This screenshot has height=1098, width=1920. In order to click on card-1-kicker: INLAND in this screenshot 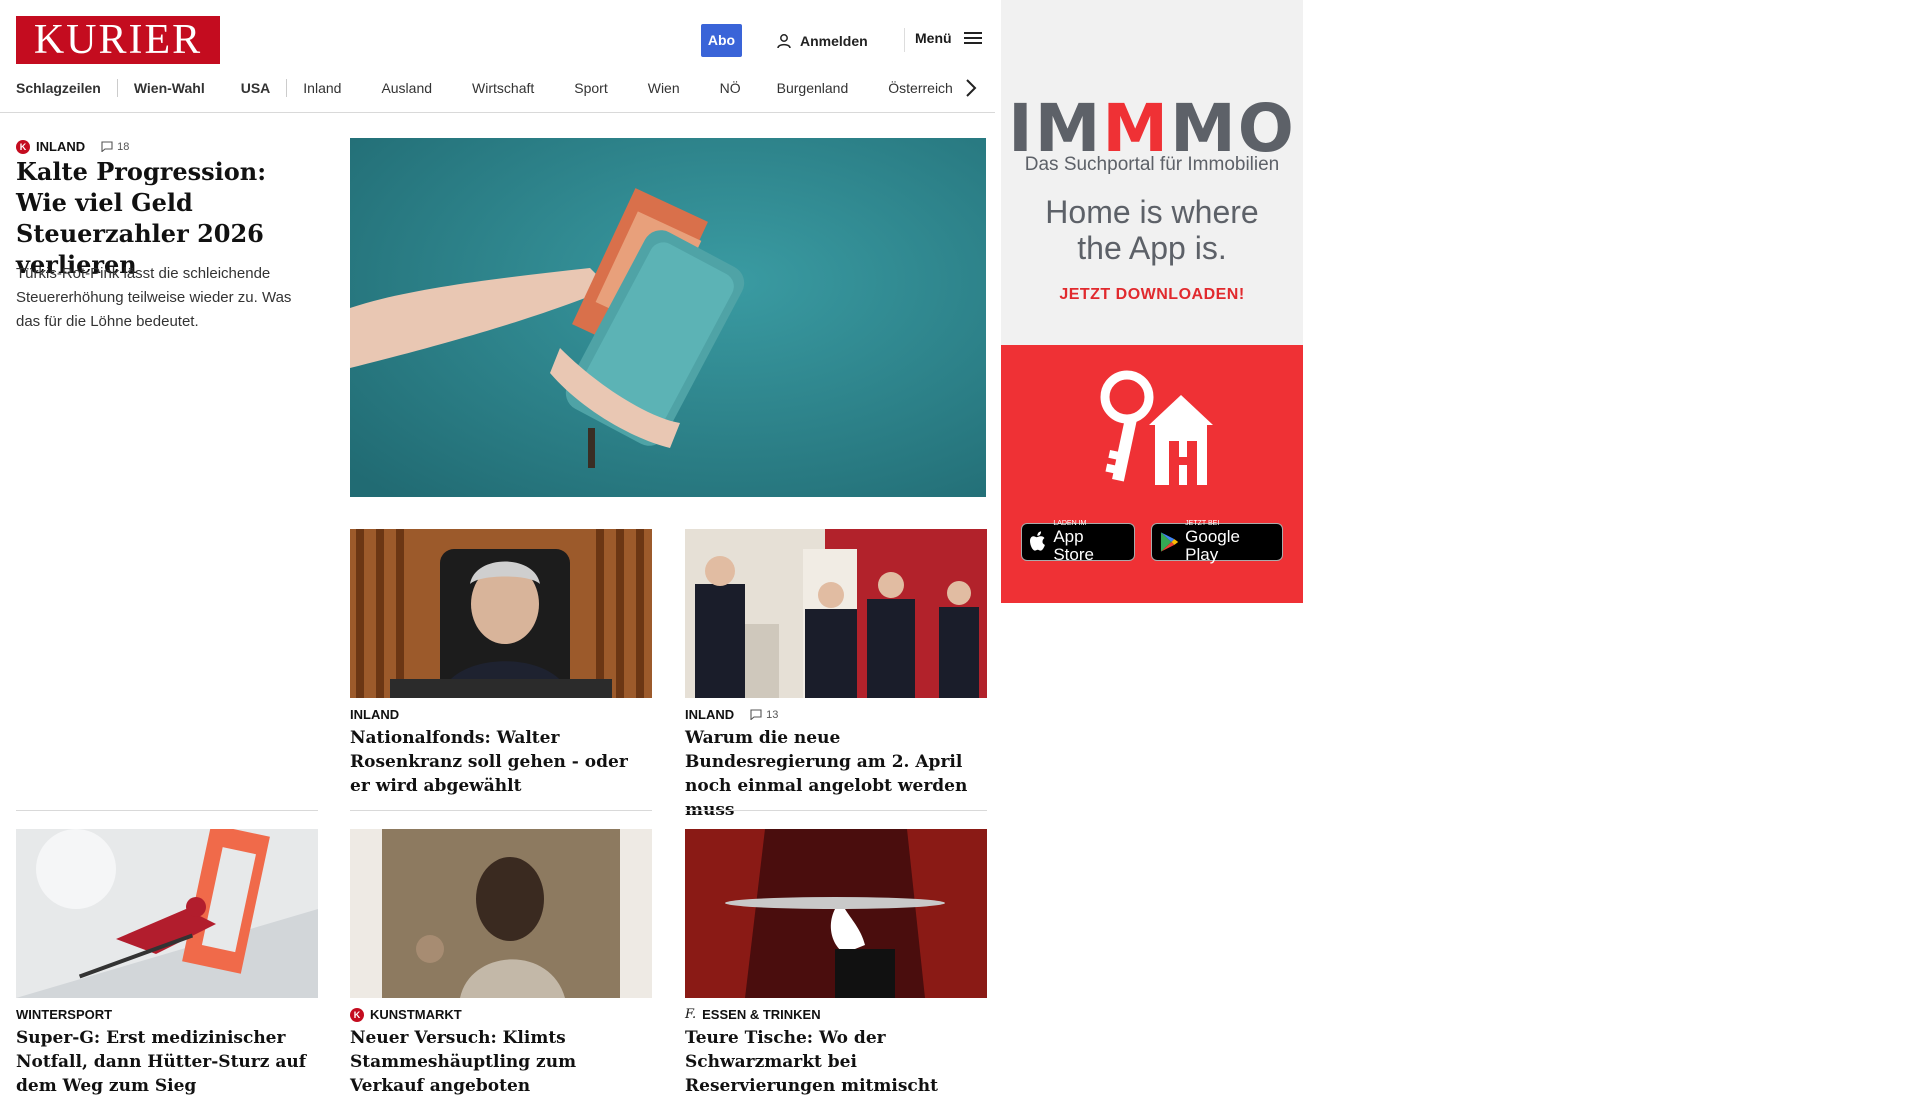, I will do `click(374, 714)`.